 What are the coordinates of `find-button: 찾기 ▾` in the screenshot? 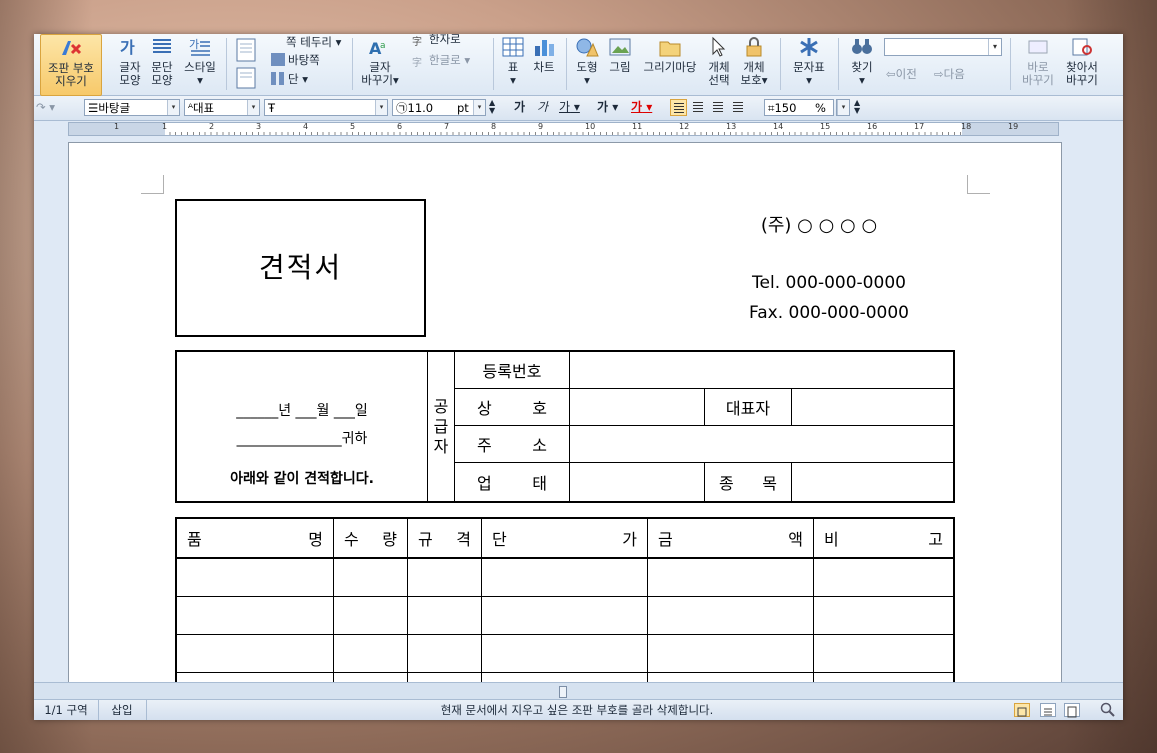 It's located at (862, 64).